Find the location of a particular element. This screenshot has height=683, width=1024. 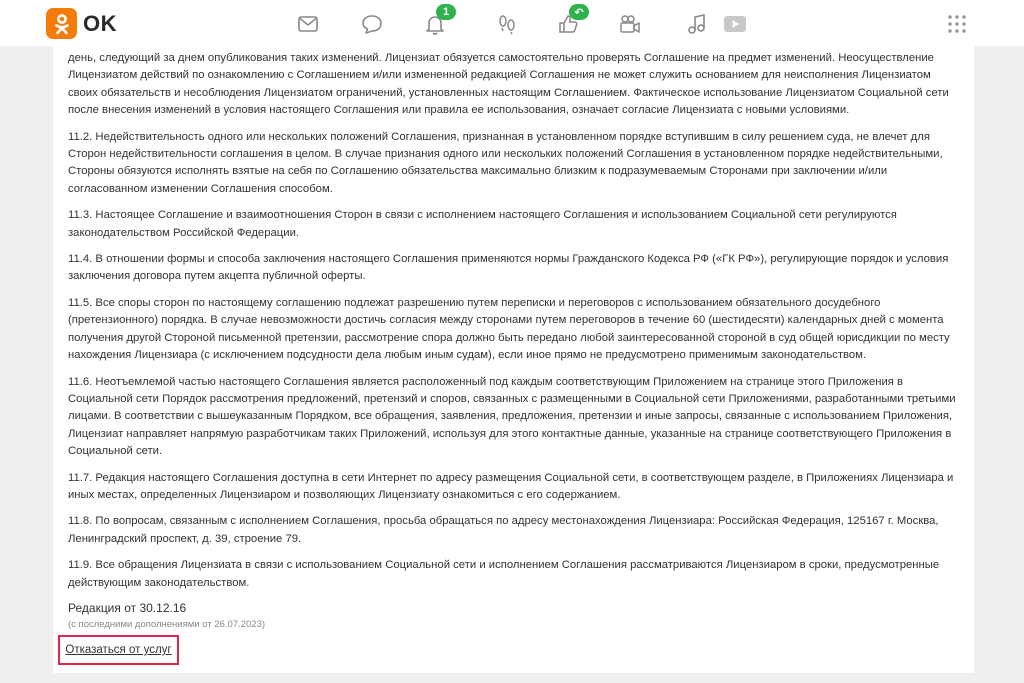

events-icon: ↶ is located at coordinates (572, 20).